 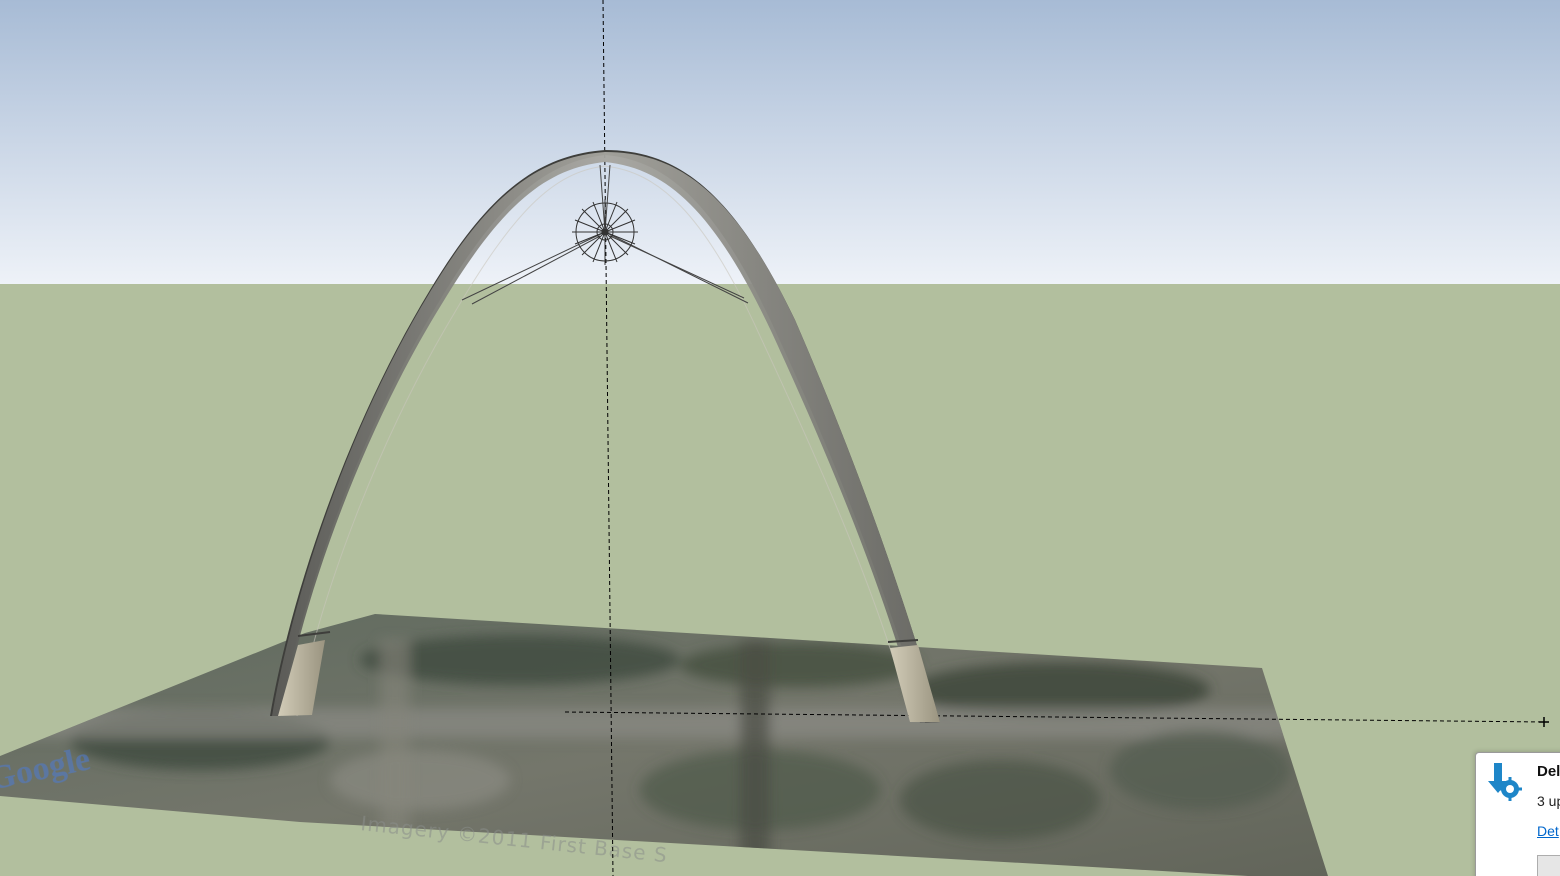 What do you see at coordinates (1548, 865) in the screenshot?
I see `notification-action-button` at bounding box center [1548, 865].